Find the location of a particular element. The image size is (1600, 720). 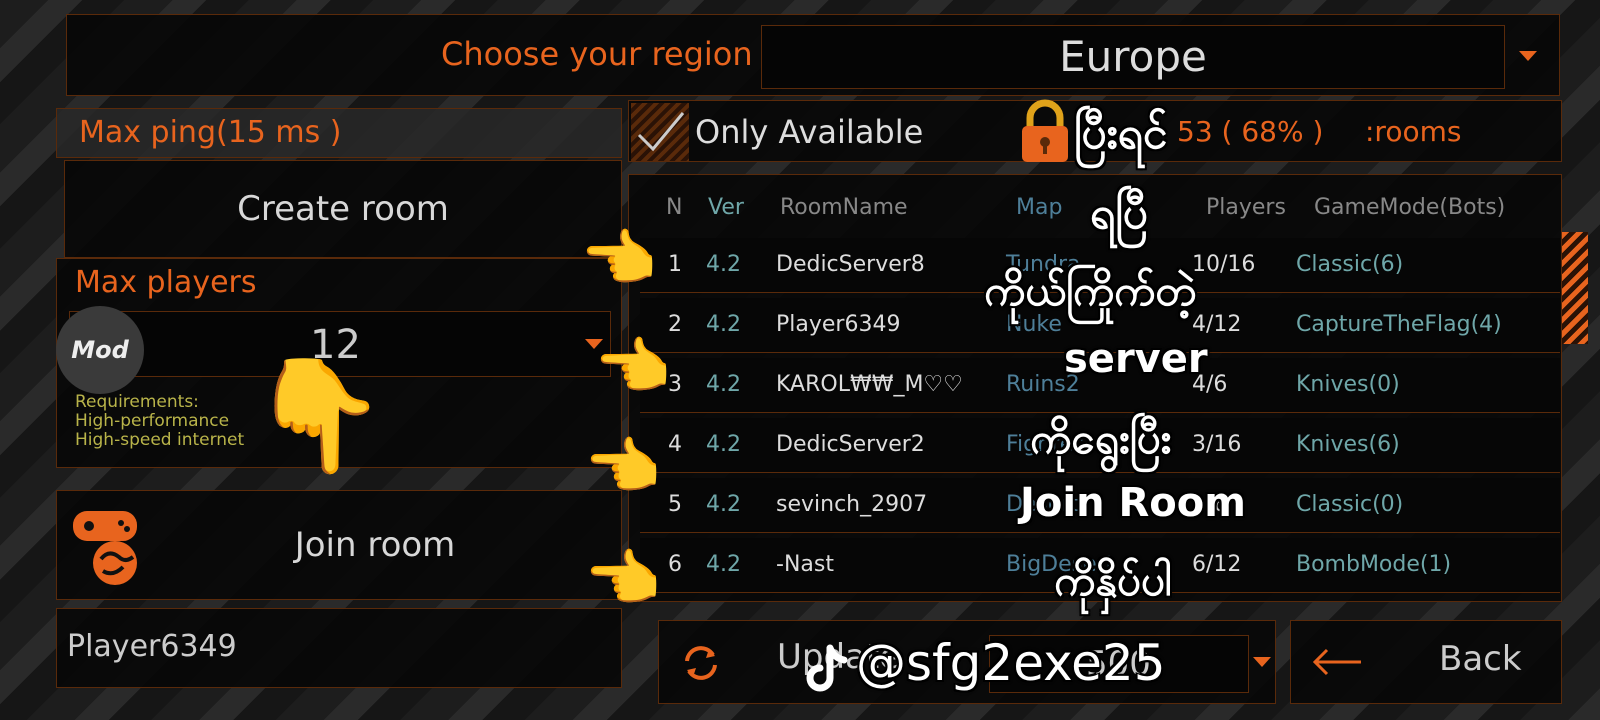

cell-room: Player6349 is located at coordinates (838, 324).